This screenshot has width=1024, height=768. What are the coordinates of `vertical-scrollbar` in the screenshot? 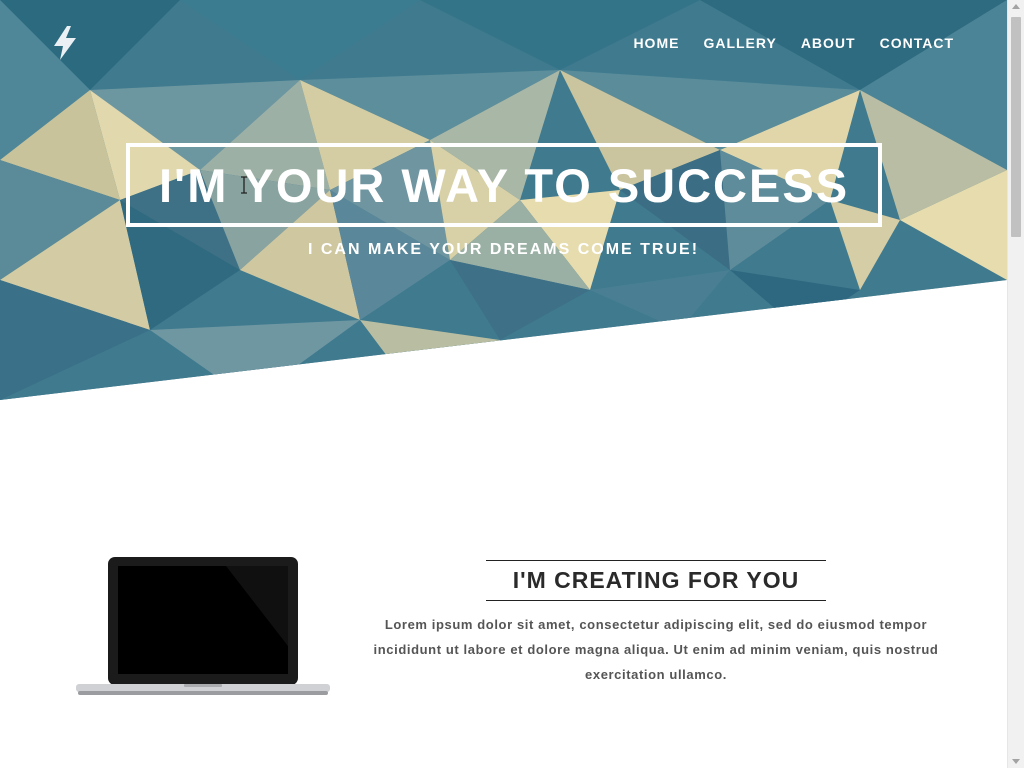 It's located at (1015, 384).